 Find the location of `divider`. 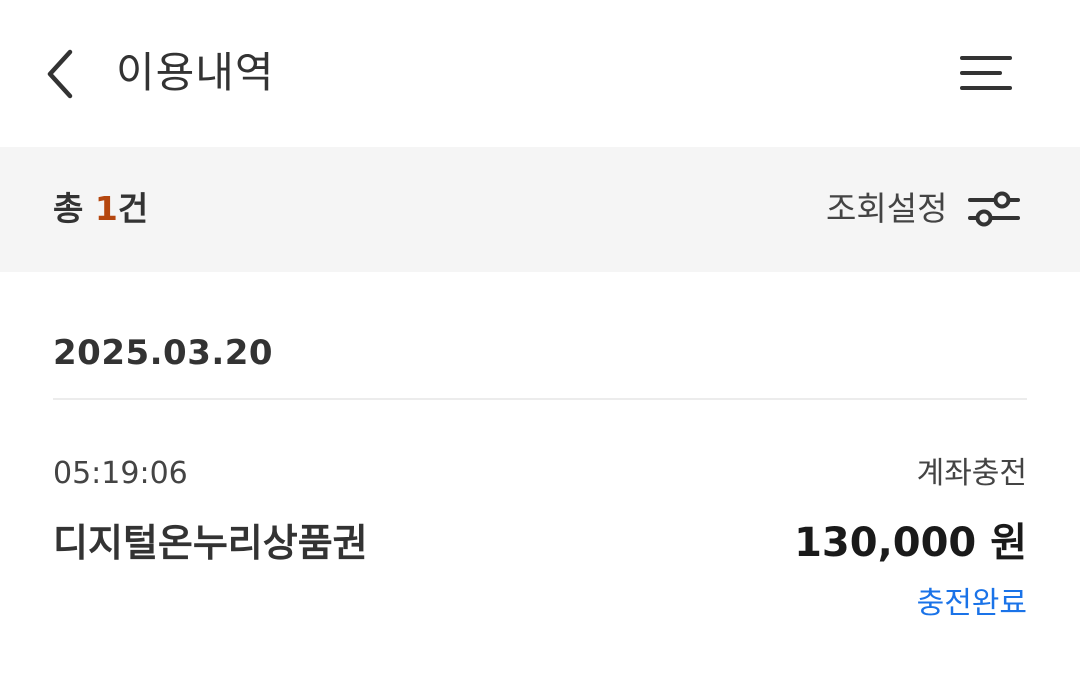

divider is located at coordinates (540, 399).